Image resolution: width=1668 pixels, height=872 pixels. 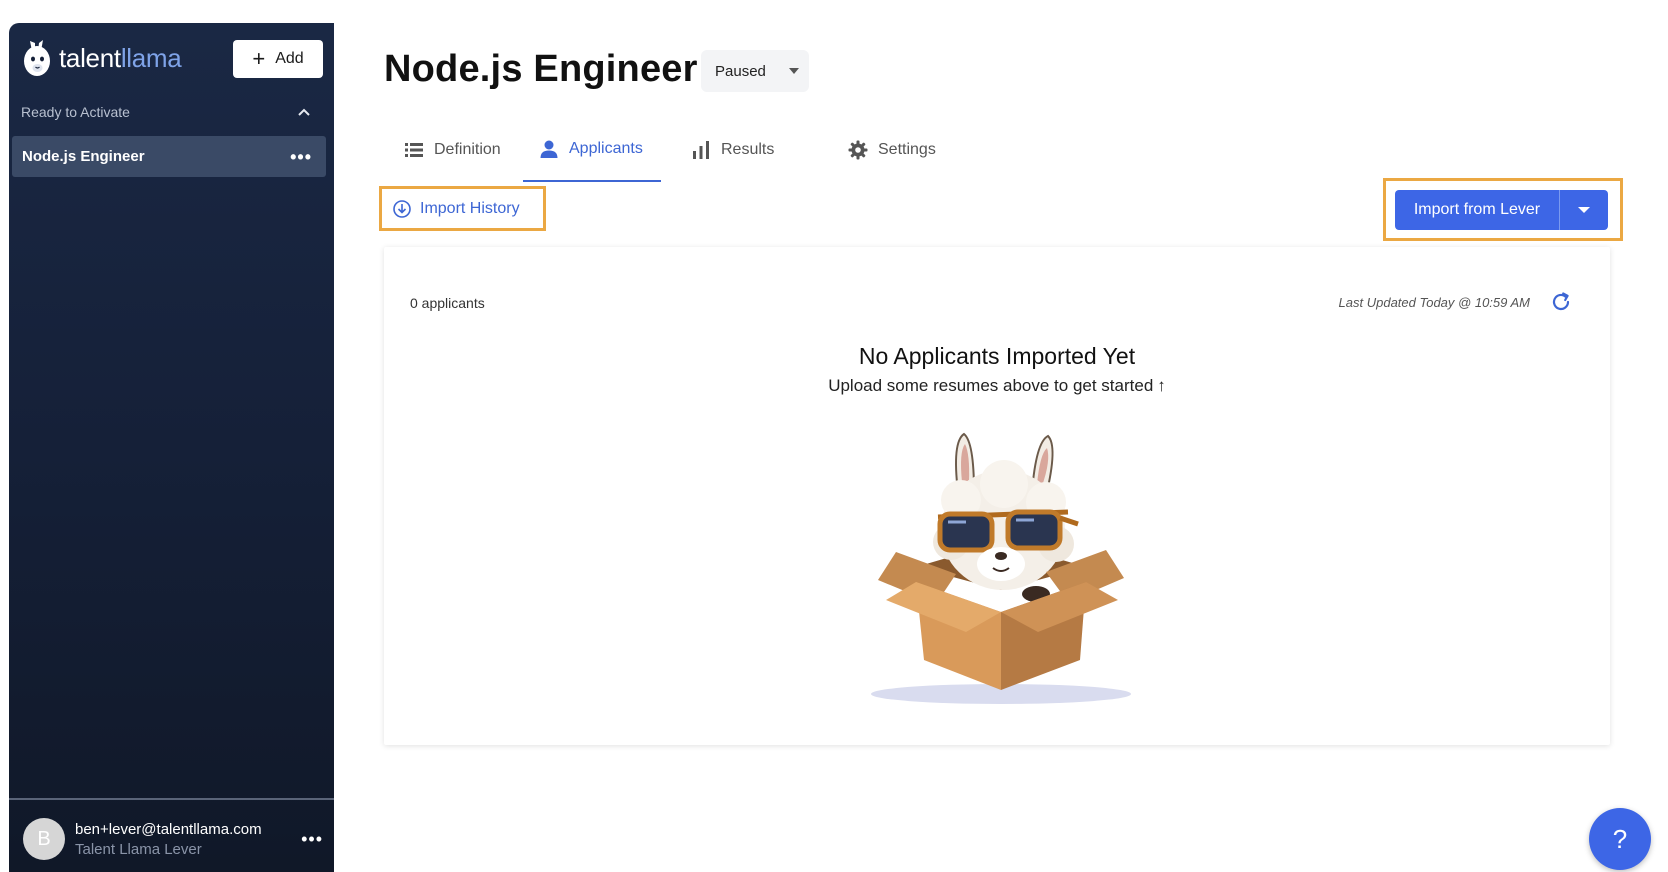 What do you see at coordinates (748, 149) in the screenshot?
I see `tab-label: Results` at bounding box center [748, 149].